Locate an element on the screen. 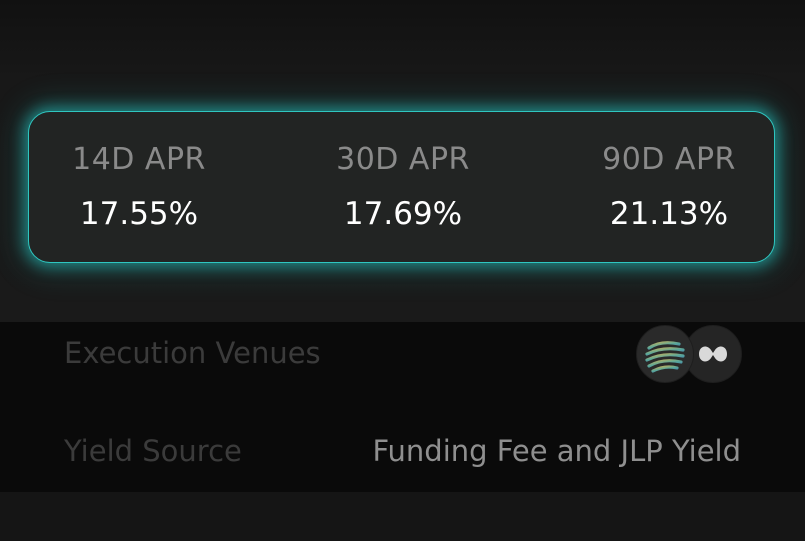 The image size is (805, 541). apr-90d-value: 21.13% is located at coordinates (669, 214).